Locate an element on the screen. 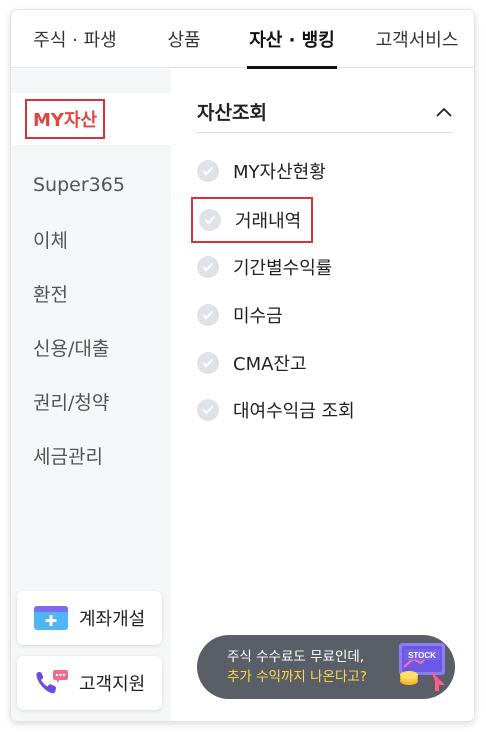 This screenshot has height=732, width=486. tab-products: 상품 is located at coordinates (184, 39).